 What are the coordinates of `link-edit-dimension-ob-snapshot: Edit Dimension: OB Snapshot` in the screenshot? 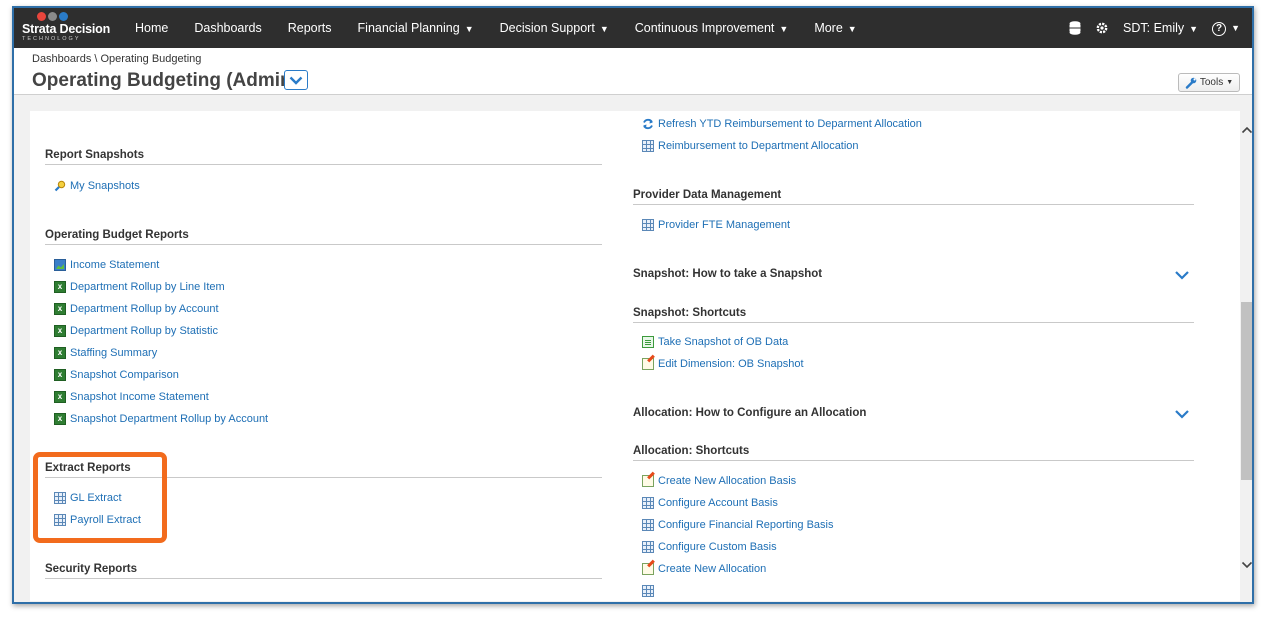 It's located at (723, 364).